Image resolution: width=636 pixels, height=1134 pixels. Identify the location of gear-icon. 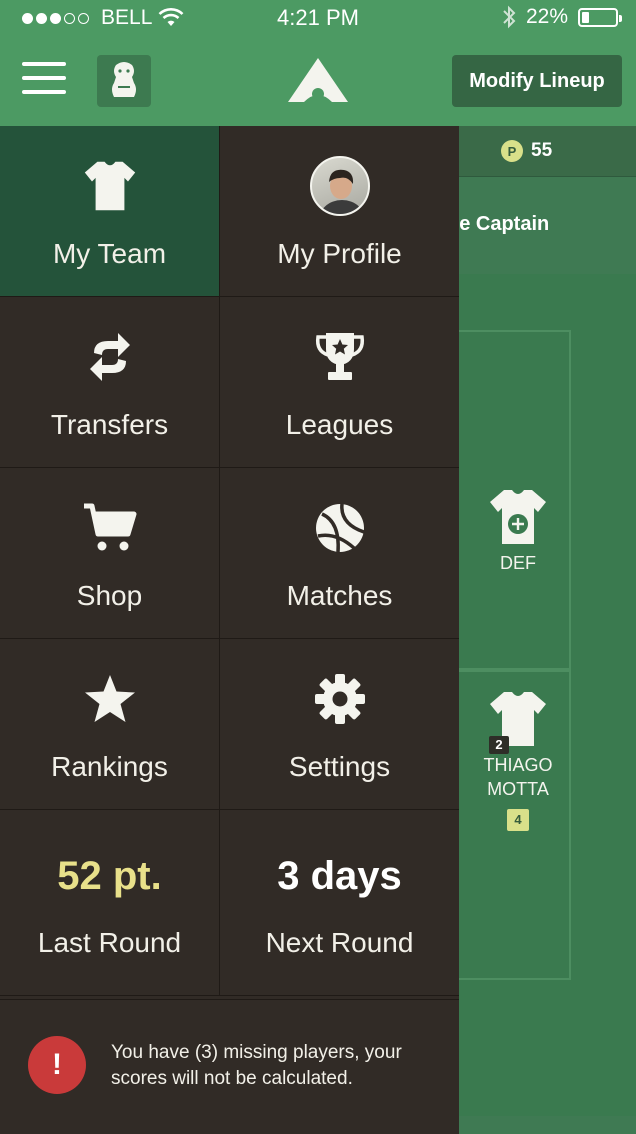
(339, 699).